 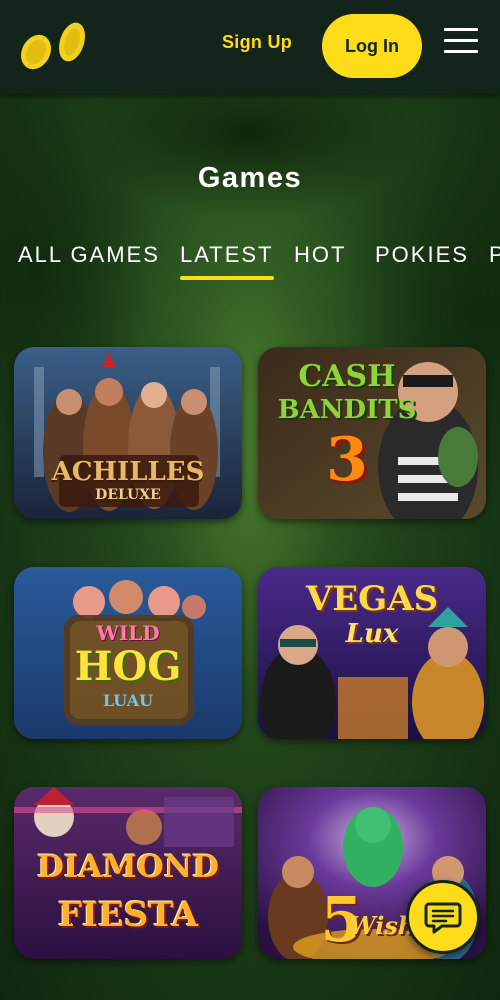 I want to click on game-title-line3: LUAU, so click(x=128, y=700).